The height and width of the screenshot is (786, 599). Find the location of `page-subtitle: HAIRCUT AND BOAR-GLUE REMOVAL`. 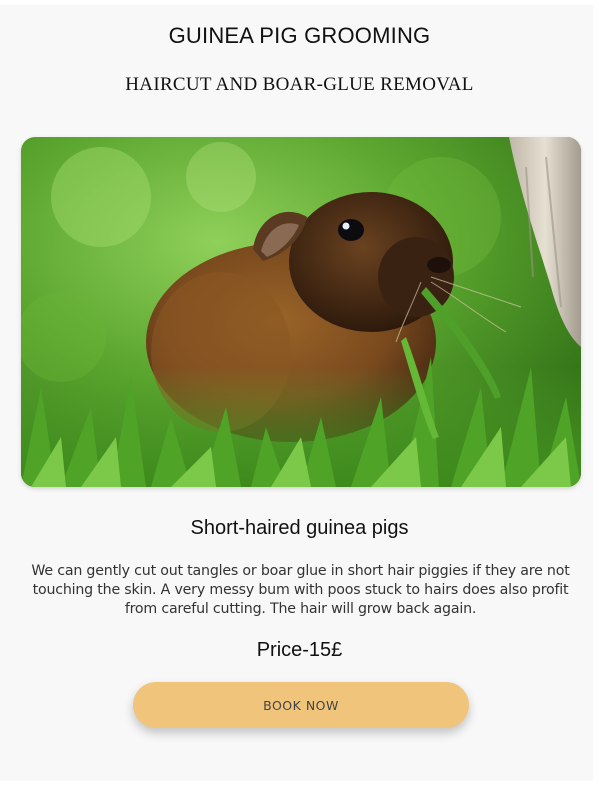

page-subtitle: HAIRCUT AND BOAR-GLUE REMOVAL is located at coordinates (299, 84).